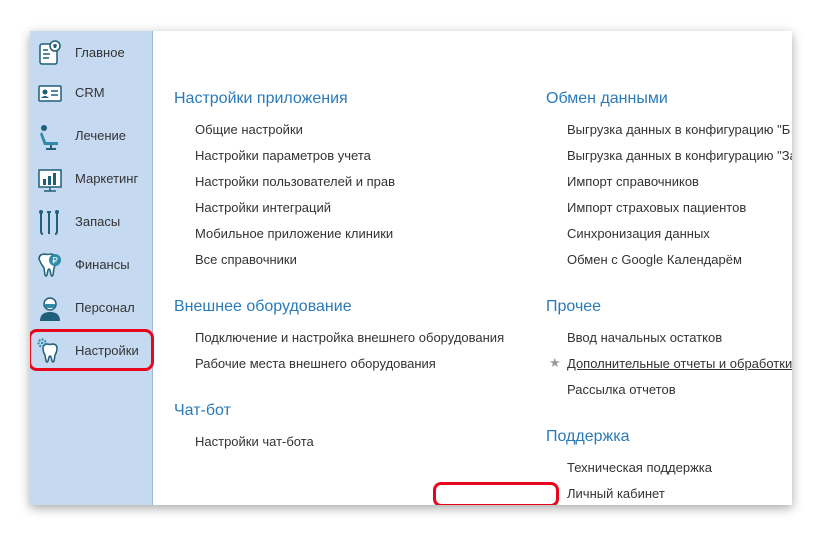 This screenshot has height=537, width=824. Describe the element at coordinates (638, 233) in the screenshot. I see `link-data-sync: Синхронизация данных` at that location.